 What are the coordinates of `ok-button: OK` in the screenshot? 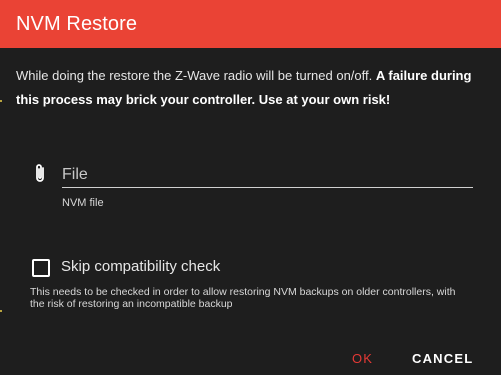 It's located at (362, 359).